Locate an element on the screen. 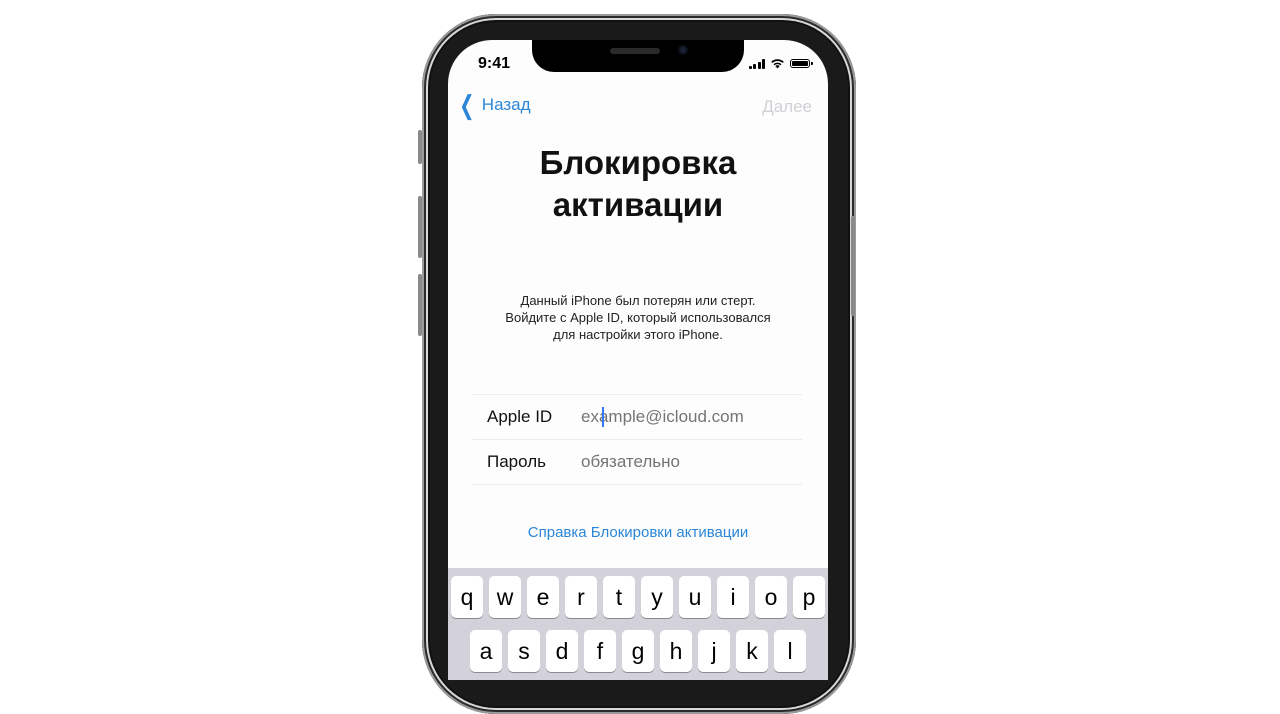 The width and height of the screenshot is (1280, 714). wifi-icon is located at coordinates (777, 64).